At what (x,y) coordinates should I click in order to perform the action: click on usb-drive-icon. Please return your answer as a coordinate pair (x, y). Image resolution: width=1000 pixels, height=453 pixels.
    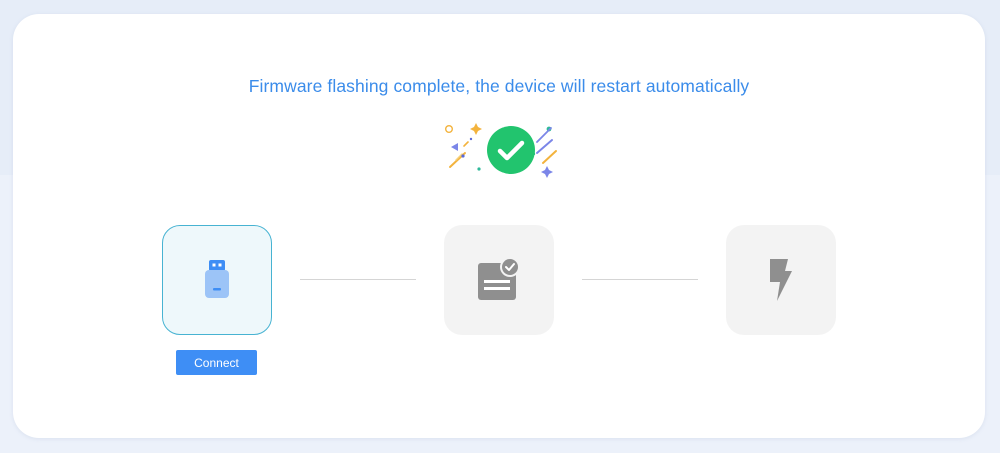
    Looking at the image, I should click on (217, 279).